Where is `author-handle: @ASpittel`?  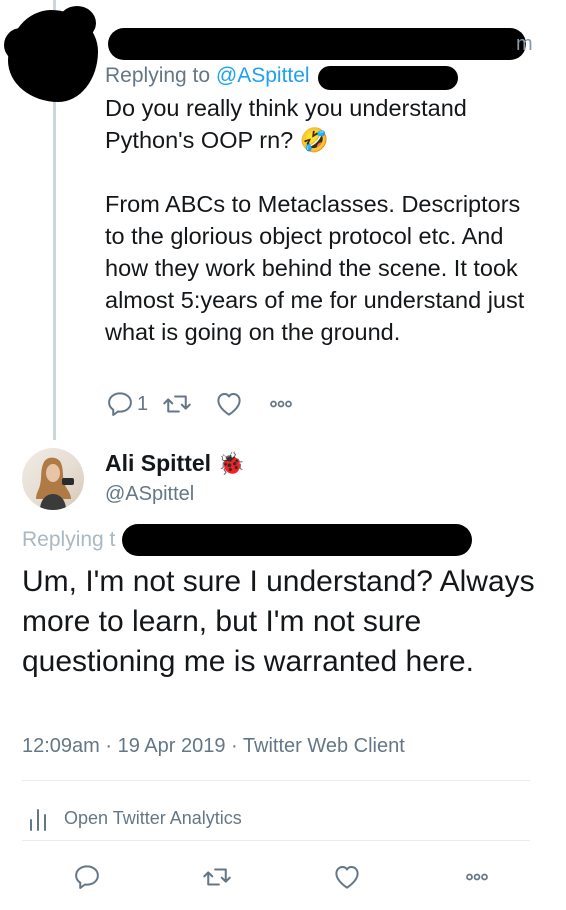 author-handle: @ASpittel is located at coordinates (149, 494).